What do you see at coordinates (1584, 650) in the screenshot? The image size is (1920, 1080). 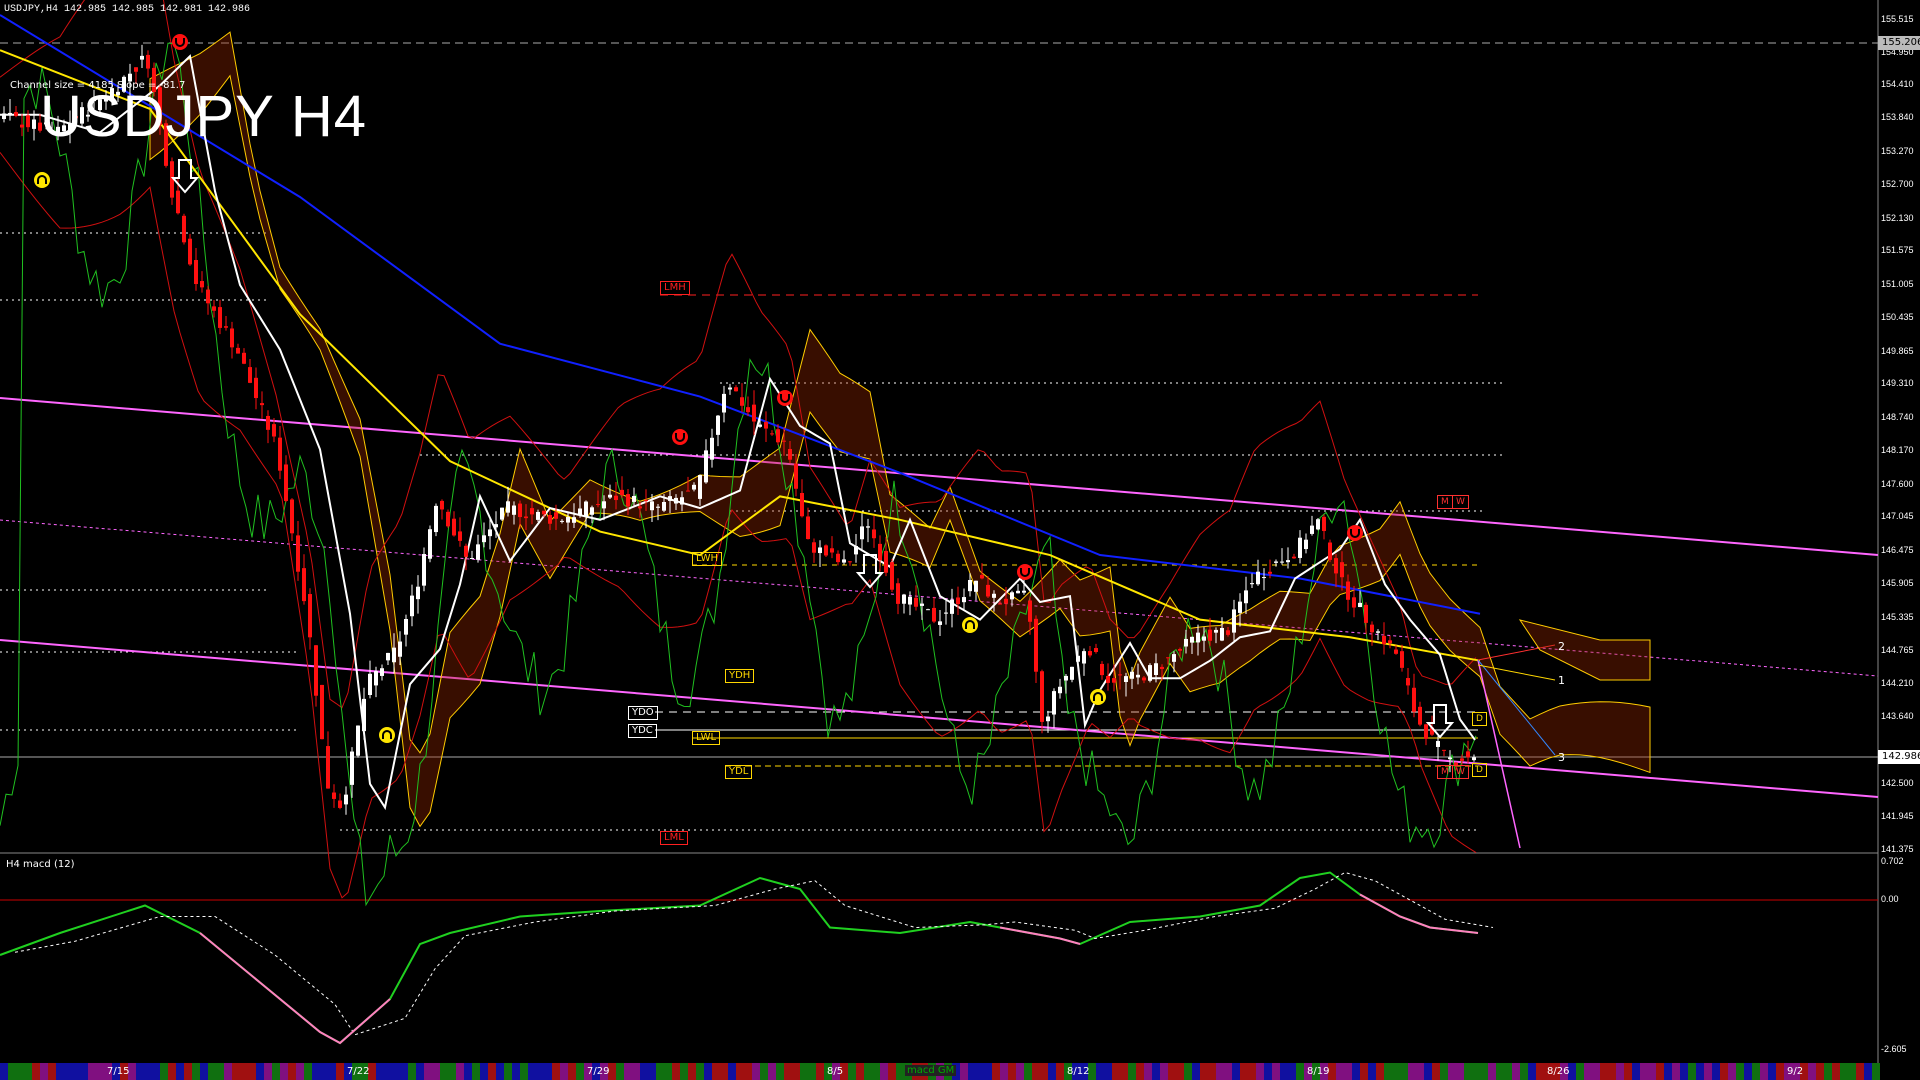 I see `future-cloud` at bounding box center [1584, 650].